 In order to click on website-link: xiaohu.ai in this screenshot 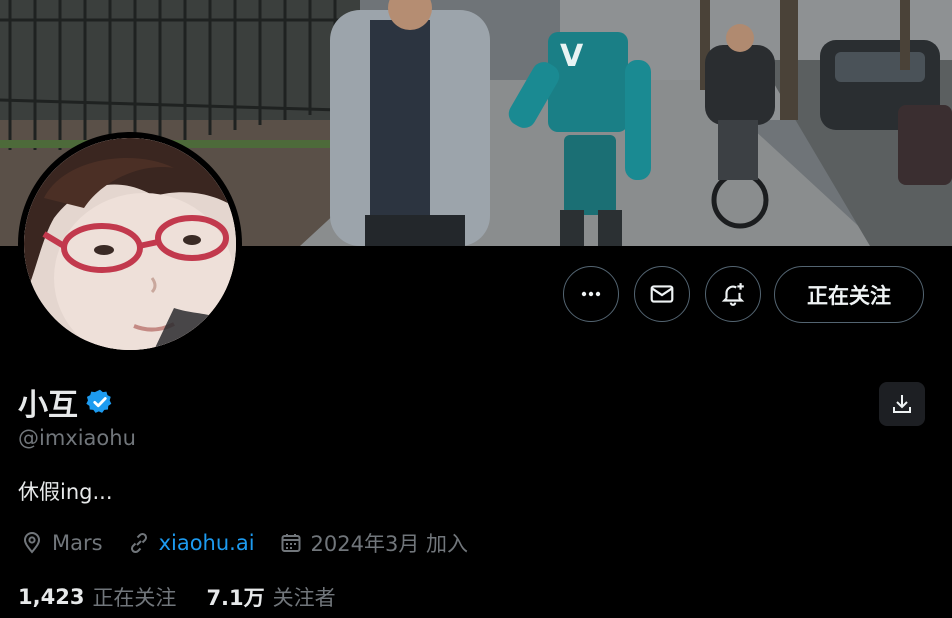, I will do `click(207, 543)`.